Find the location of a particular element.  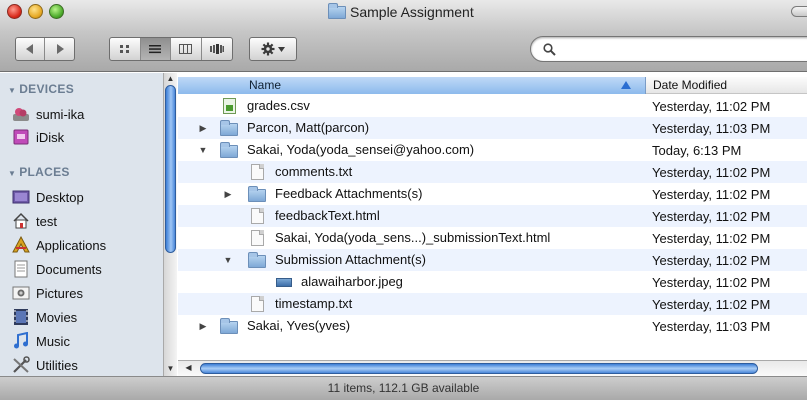

table-row: grades.csv Yesterday, 11:02 PM is located at coordinates (492, 106).